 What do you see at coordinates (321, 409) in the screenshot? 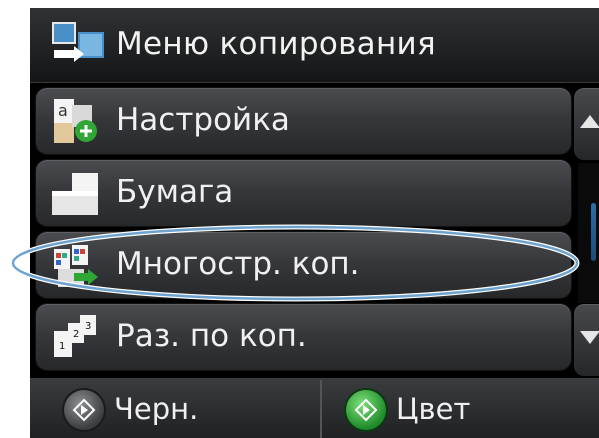
I see `start-bar-divider` at bounding box center [321, 409].